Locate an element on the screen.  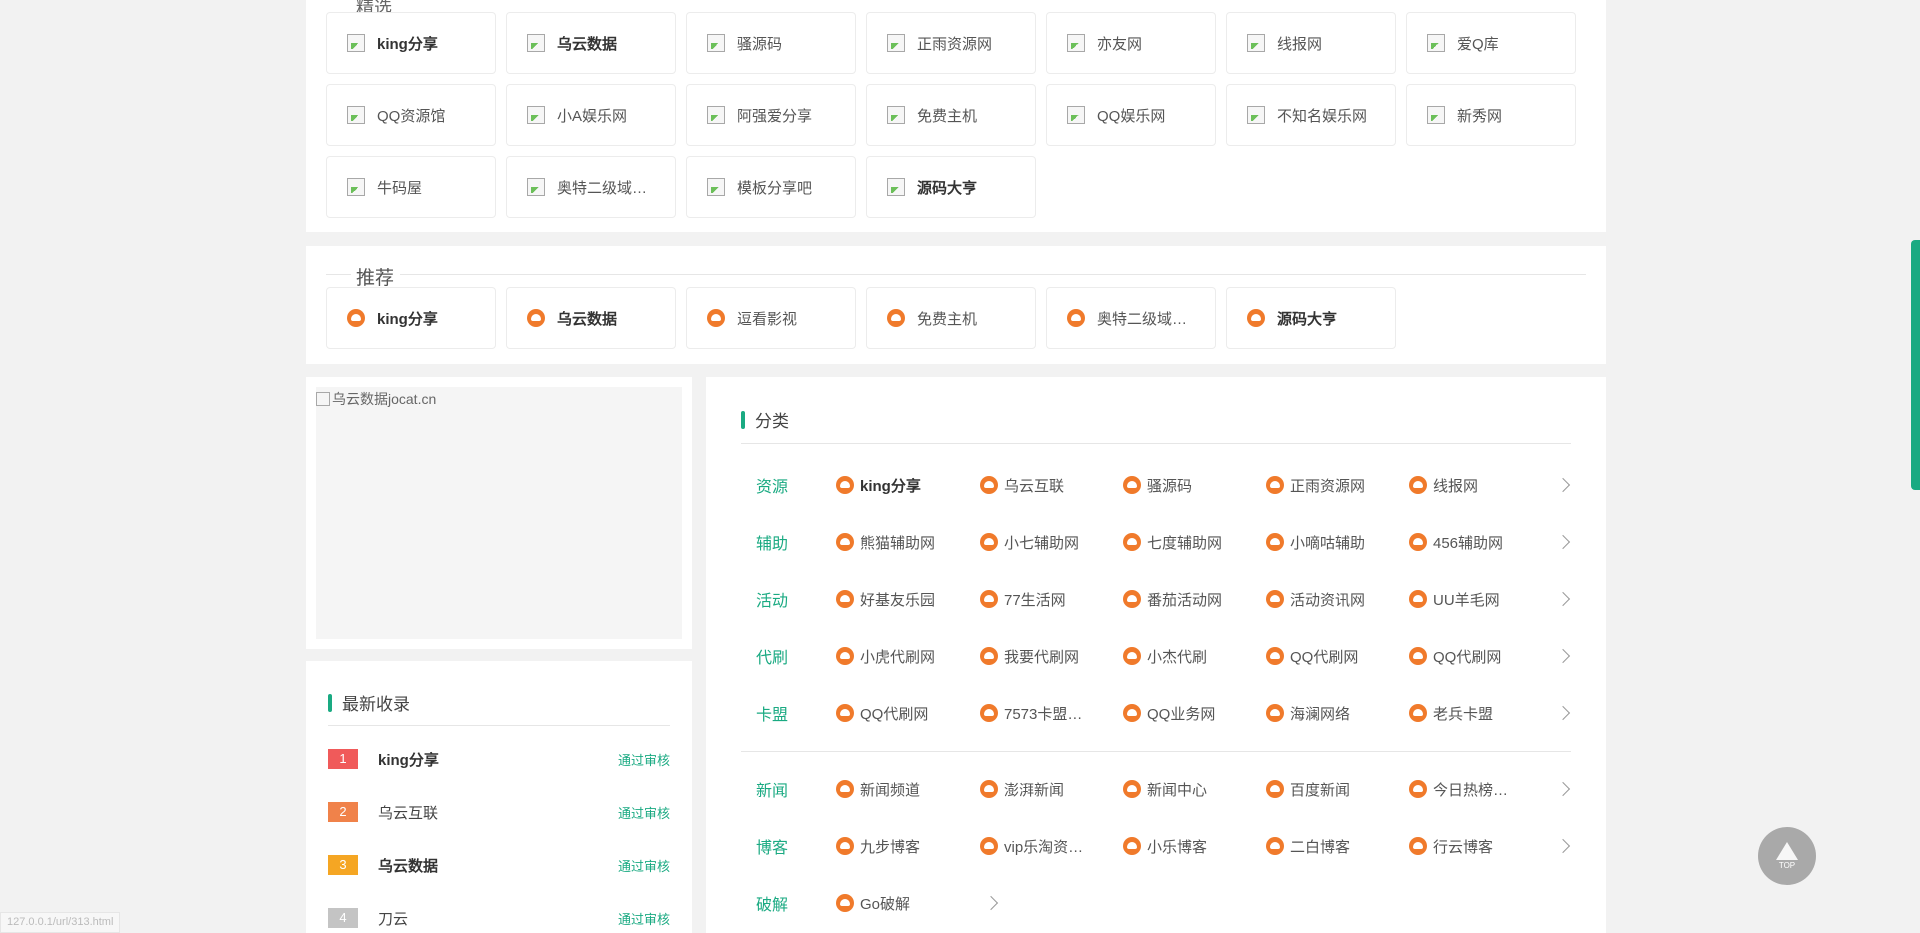
featured-site-card: 亦友网 is located at coordinates (1131, 43).